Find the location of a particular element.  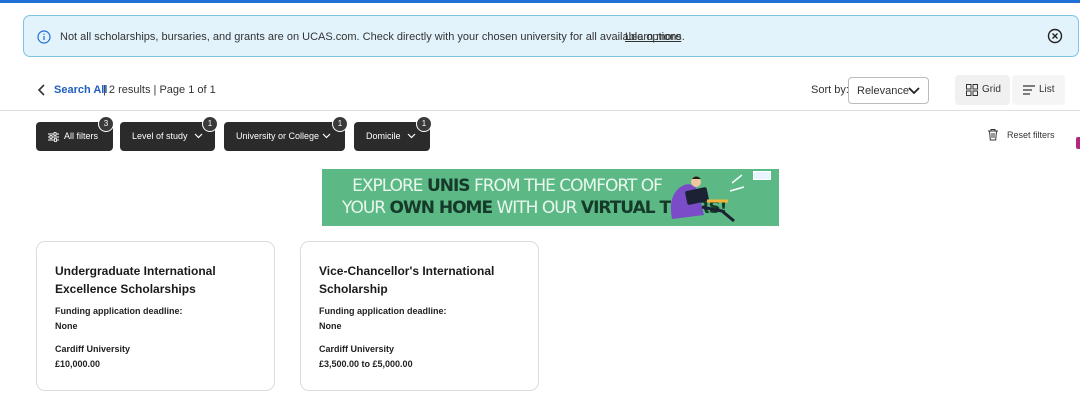

ad-text: UNIS is located at coordinates (448, 186).